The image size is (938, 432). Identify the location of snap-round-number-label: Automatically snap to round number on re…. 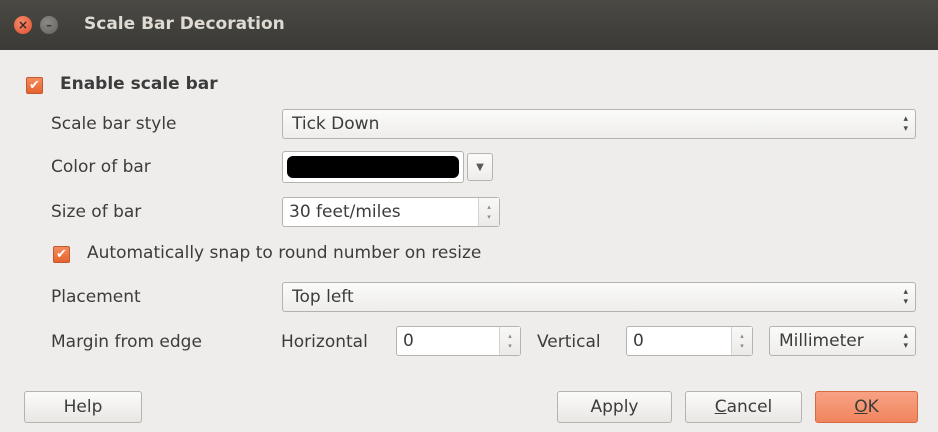
(284, 253).